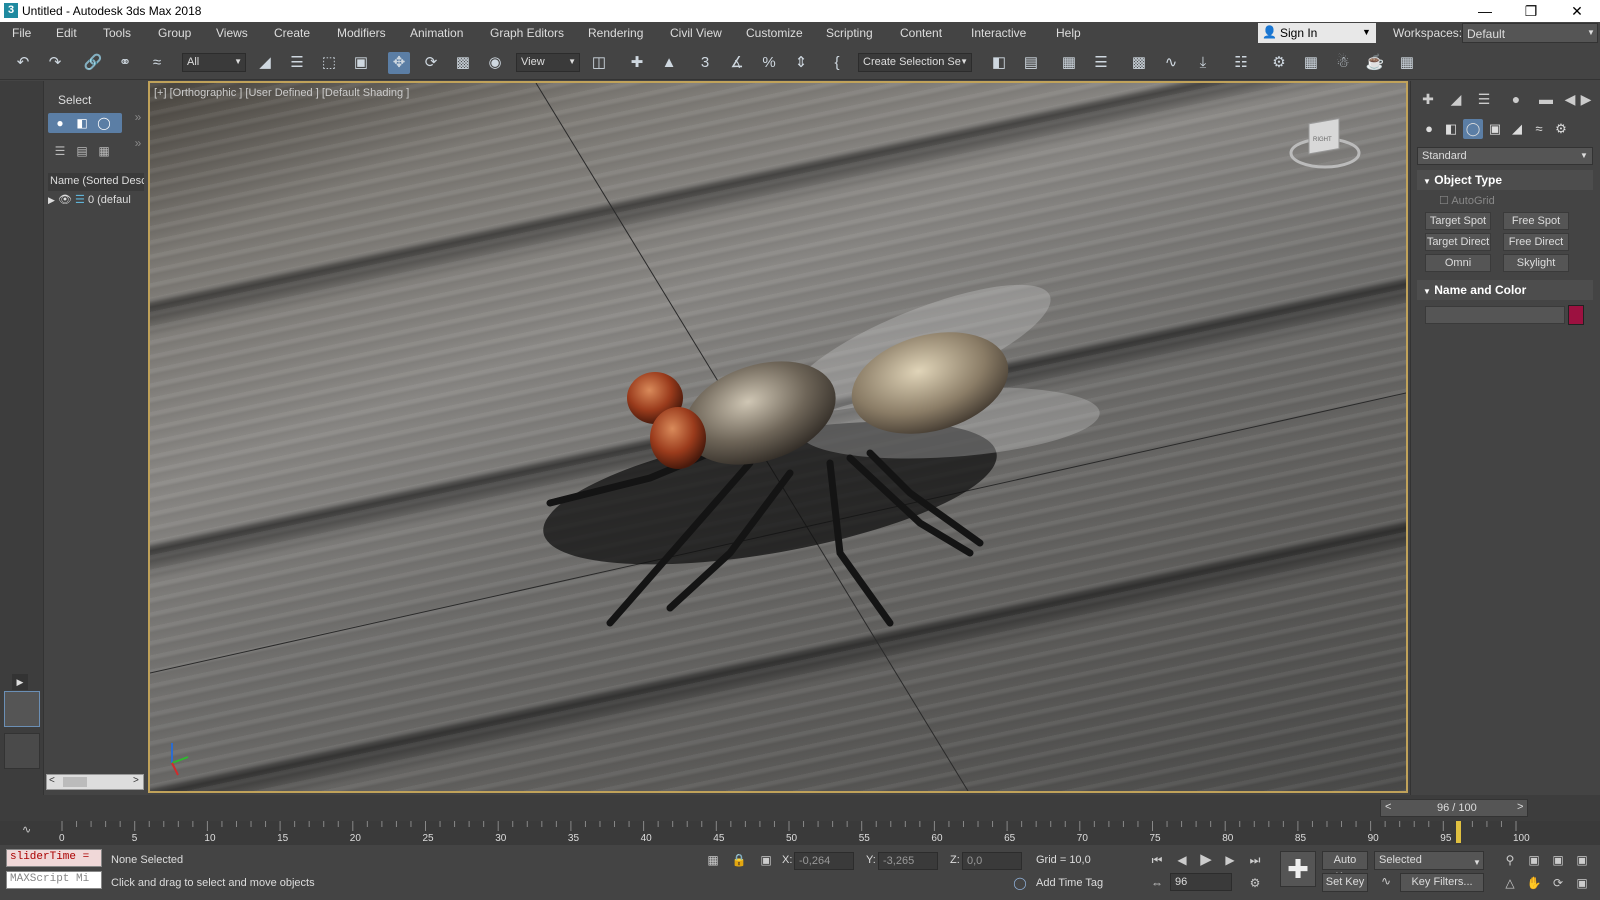 The image size is (1600, 900). Describe the element at coordinates (908, 861) in the screenshot. I see `y-coordinate-field: -3,265` at that location.